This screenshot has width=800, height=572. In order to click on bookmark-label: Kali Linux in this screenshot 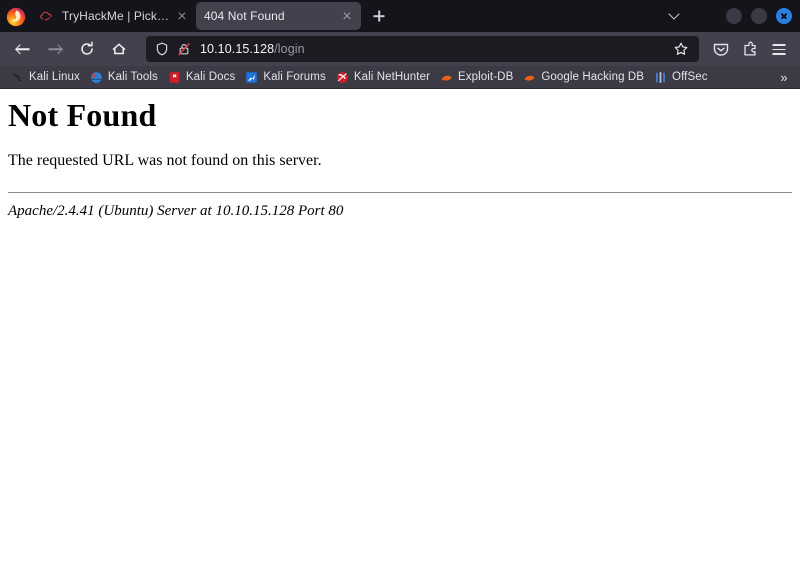, I will do `click(54, 77)`.